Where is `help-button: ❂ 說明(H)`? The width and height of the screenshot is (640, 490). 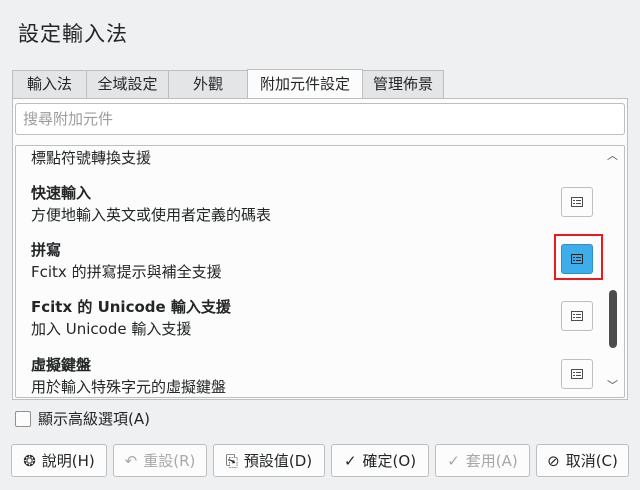 help-button: ❂ 說明(H) is located at coordinates (59, 460).